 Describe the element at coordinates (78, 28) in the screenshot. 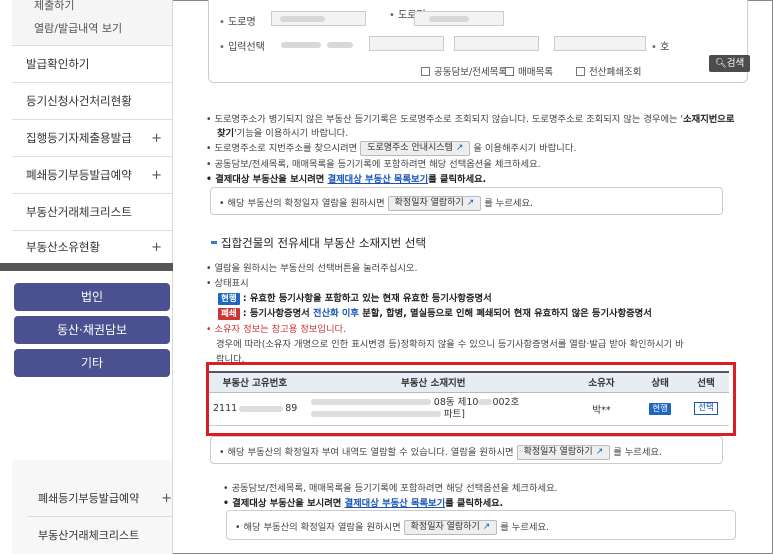

I see `sidebar-sub-item: 열람/발급내역 보기` at that location.